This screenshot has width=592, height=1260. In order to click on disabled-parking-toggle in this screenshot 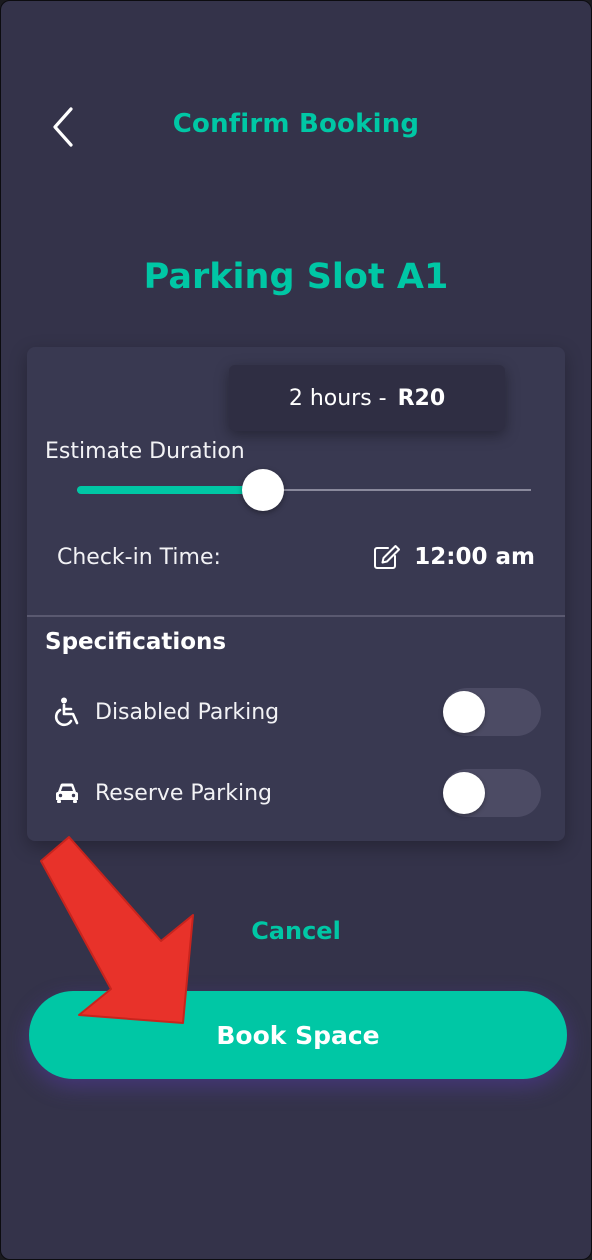, I will do `click(492, 712)`.